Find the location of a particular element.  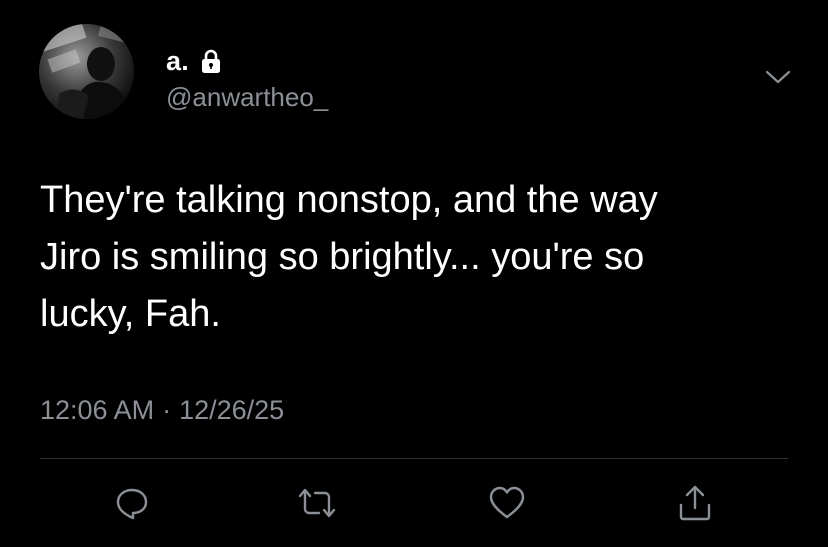

reply-button is located at coordinates (132, 503).